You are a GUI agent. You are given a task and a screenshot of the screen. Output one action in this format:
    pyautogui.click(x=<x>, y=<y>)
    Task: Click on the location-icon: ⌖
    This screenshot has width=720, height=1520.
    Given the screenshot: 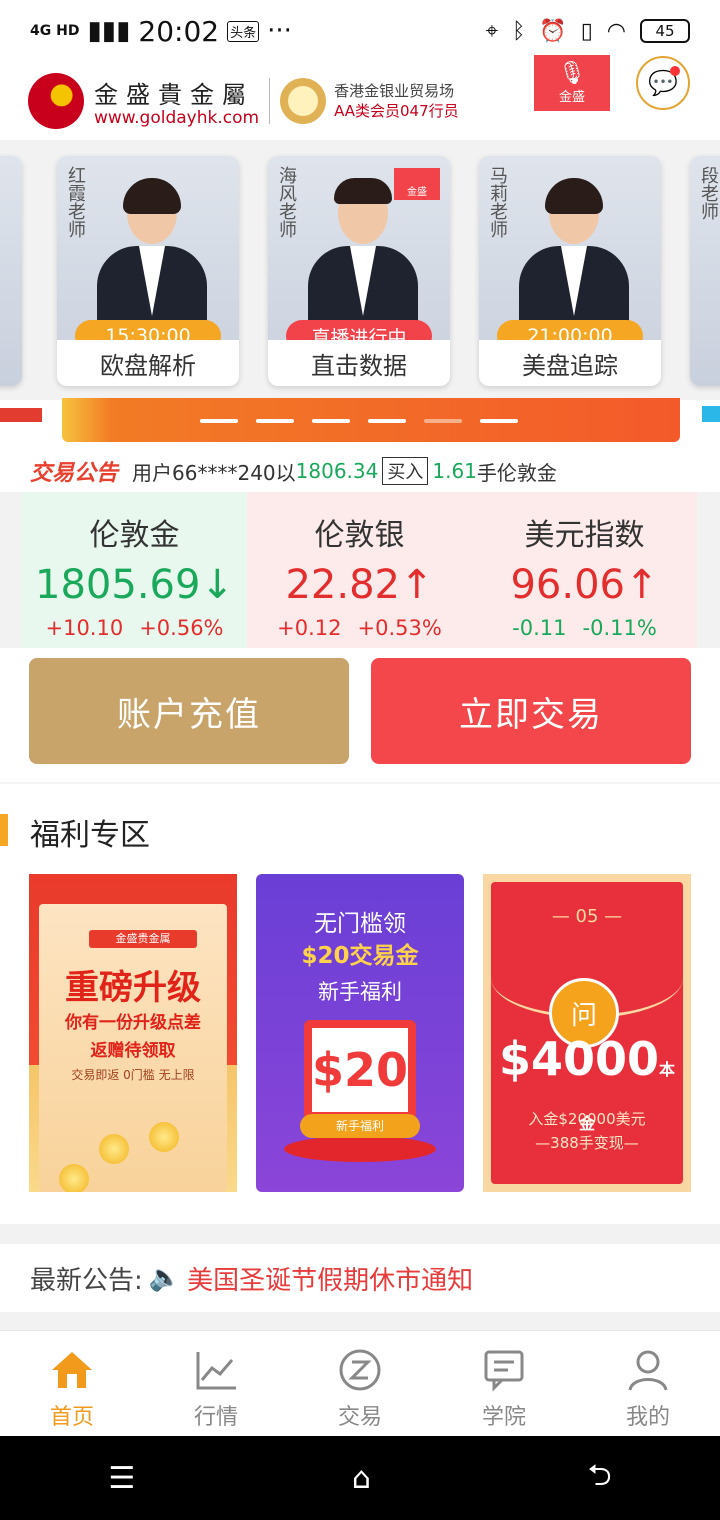 What is the action you would take?
    pyautogui.click(x=492, y=31)
    